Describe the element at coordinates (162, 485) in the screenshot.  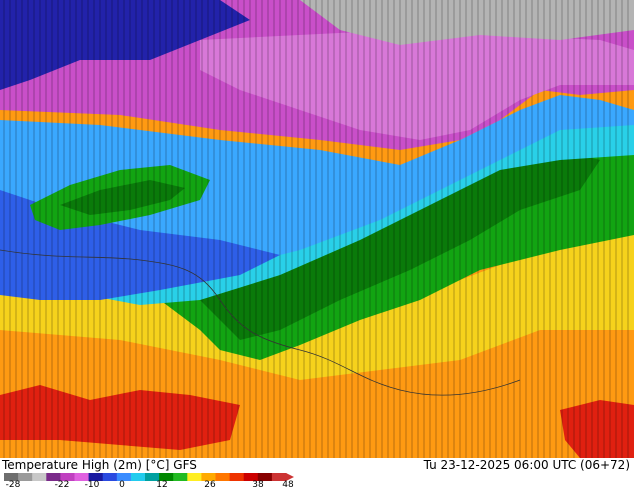
I see `colorbar-tick-label: 12` at that location.